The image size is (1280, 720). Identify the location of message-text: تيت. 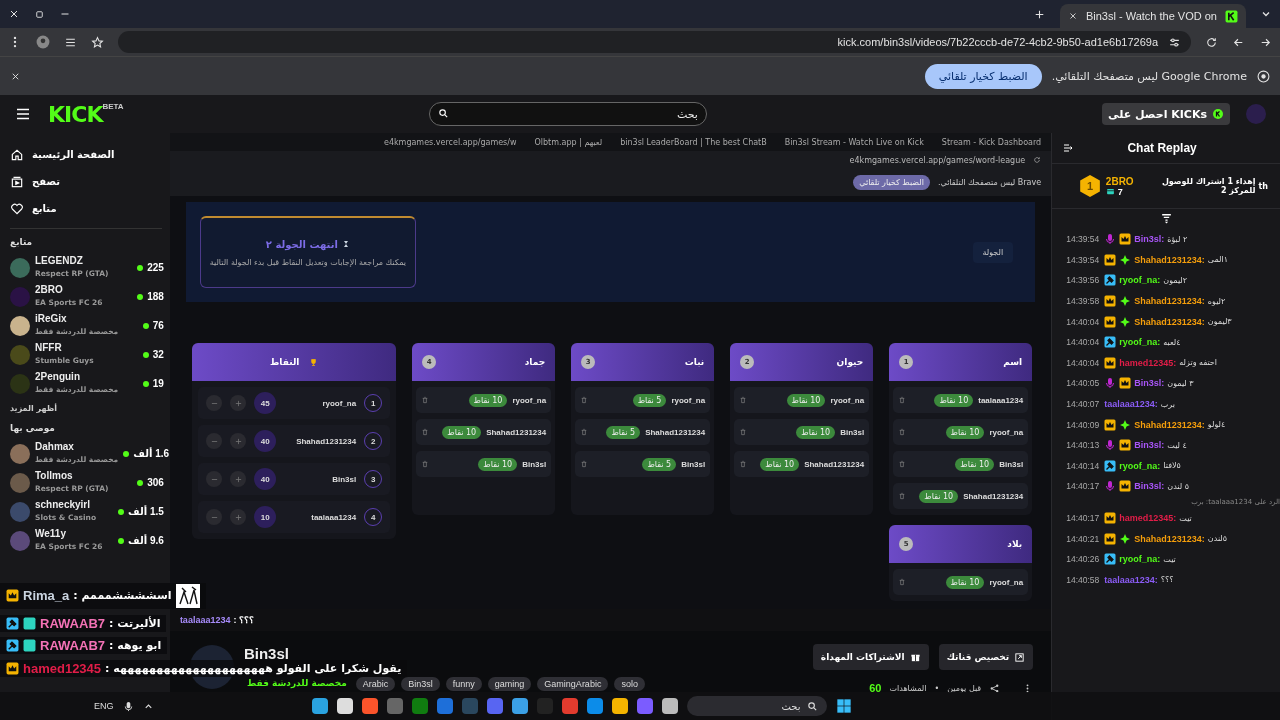
(1185, 518).